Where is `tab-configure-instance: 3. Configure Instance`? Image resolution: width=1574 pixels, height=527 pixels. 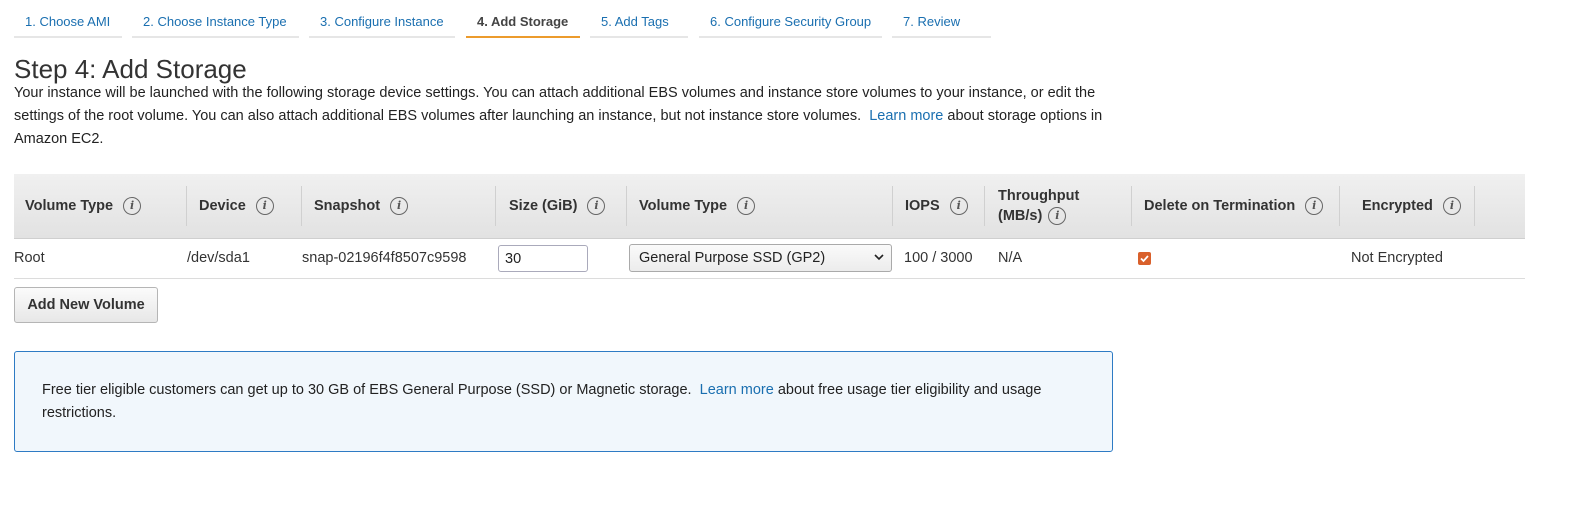 tab-configure-instance: 3. Configure Instance is located at coordinates (382, 19).